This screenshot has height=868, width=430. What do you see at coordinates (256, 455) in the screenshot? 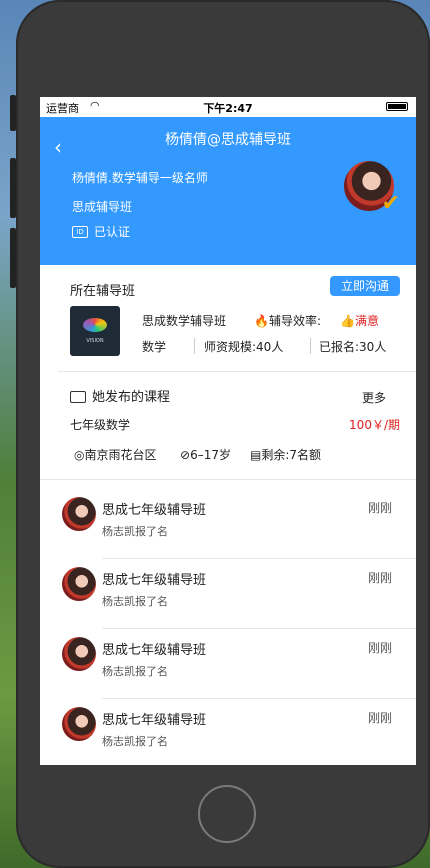
I see `calendar-icon: ▤` at bounding box center [256, 455].